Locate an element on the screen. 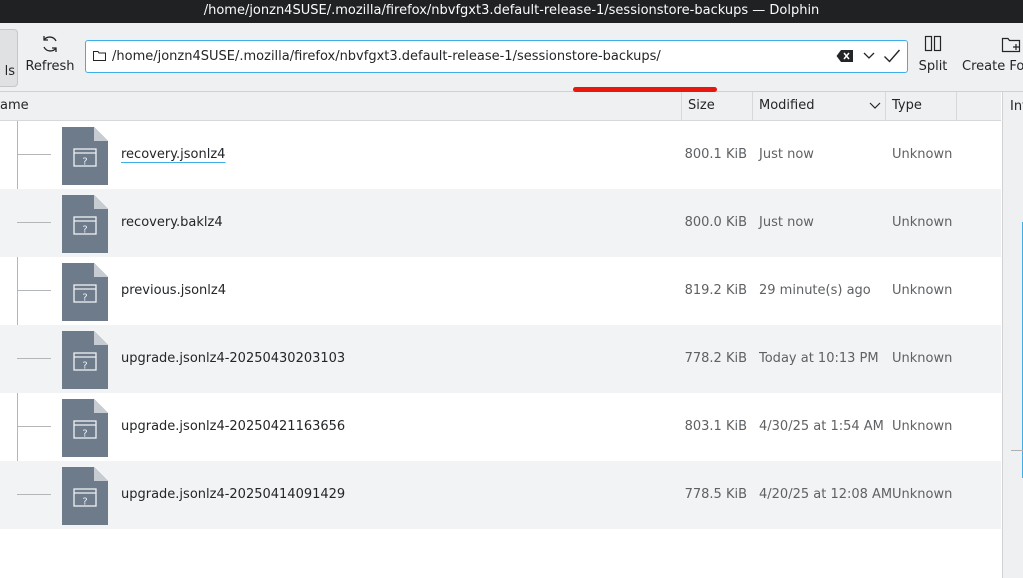 The image size is (1023, 578). folder-icon is located at coordinates (99, 56).